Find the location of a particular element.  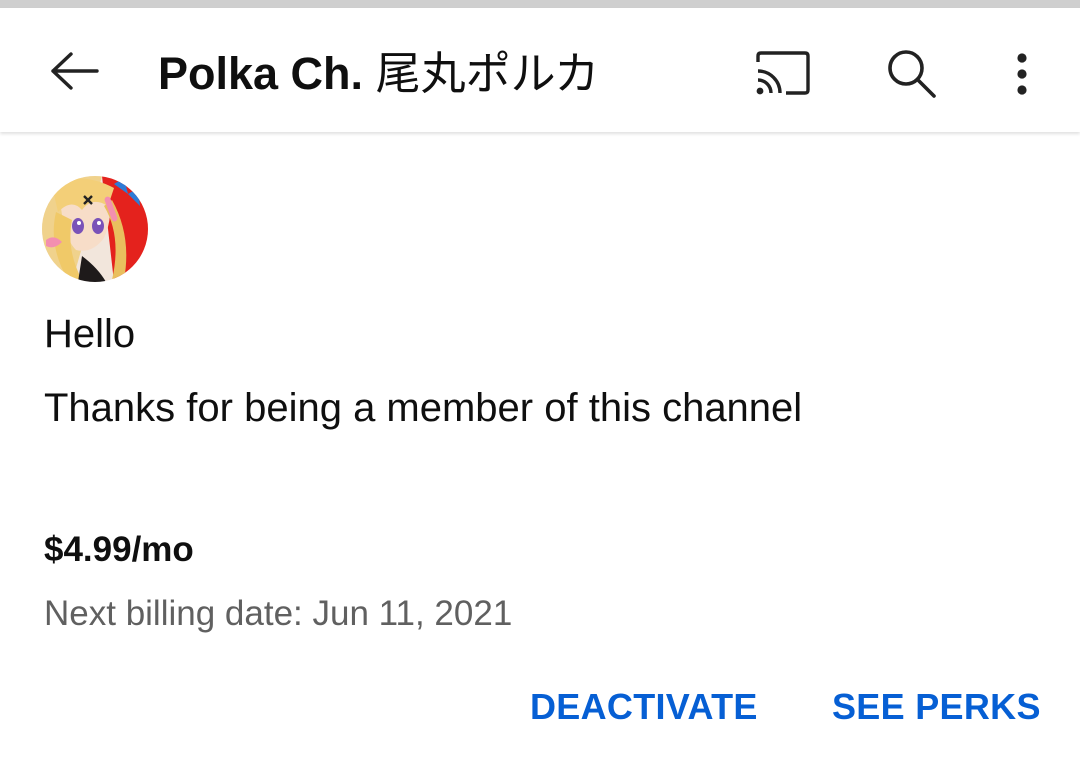

deactivate-button: DEACTIVATE is located at coordinates (644, 707).